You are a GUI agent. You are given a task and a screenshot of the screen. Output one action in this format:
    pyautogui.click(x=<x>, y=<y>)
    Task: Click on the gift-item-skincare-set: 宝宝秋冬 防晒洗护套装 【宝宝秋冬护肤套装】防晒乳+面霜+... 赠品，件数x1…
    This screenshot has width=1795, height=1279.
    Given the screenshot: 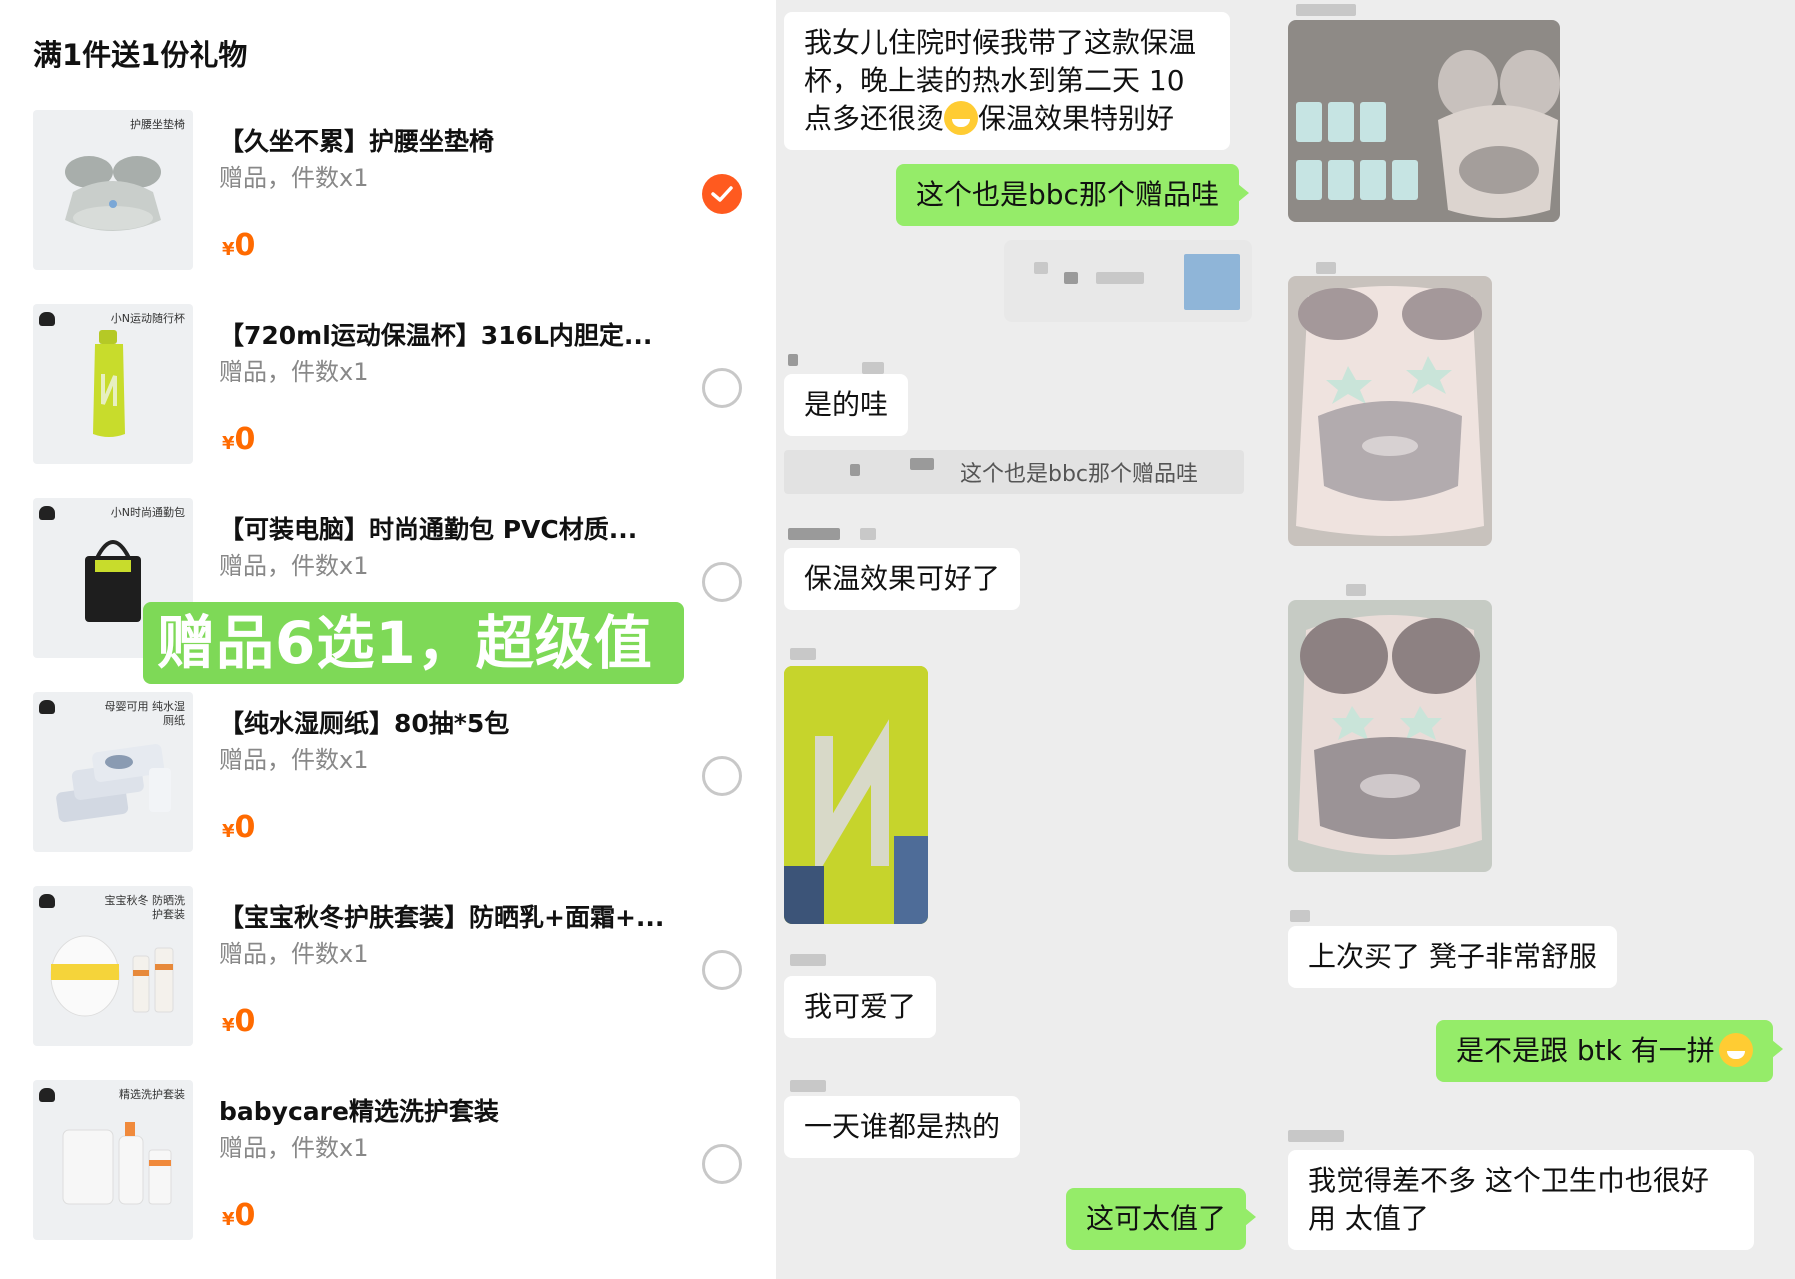 What is the action you would take?
    pyautogui.click(x=388, y=961)
    